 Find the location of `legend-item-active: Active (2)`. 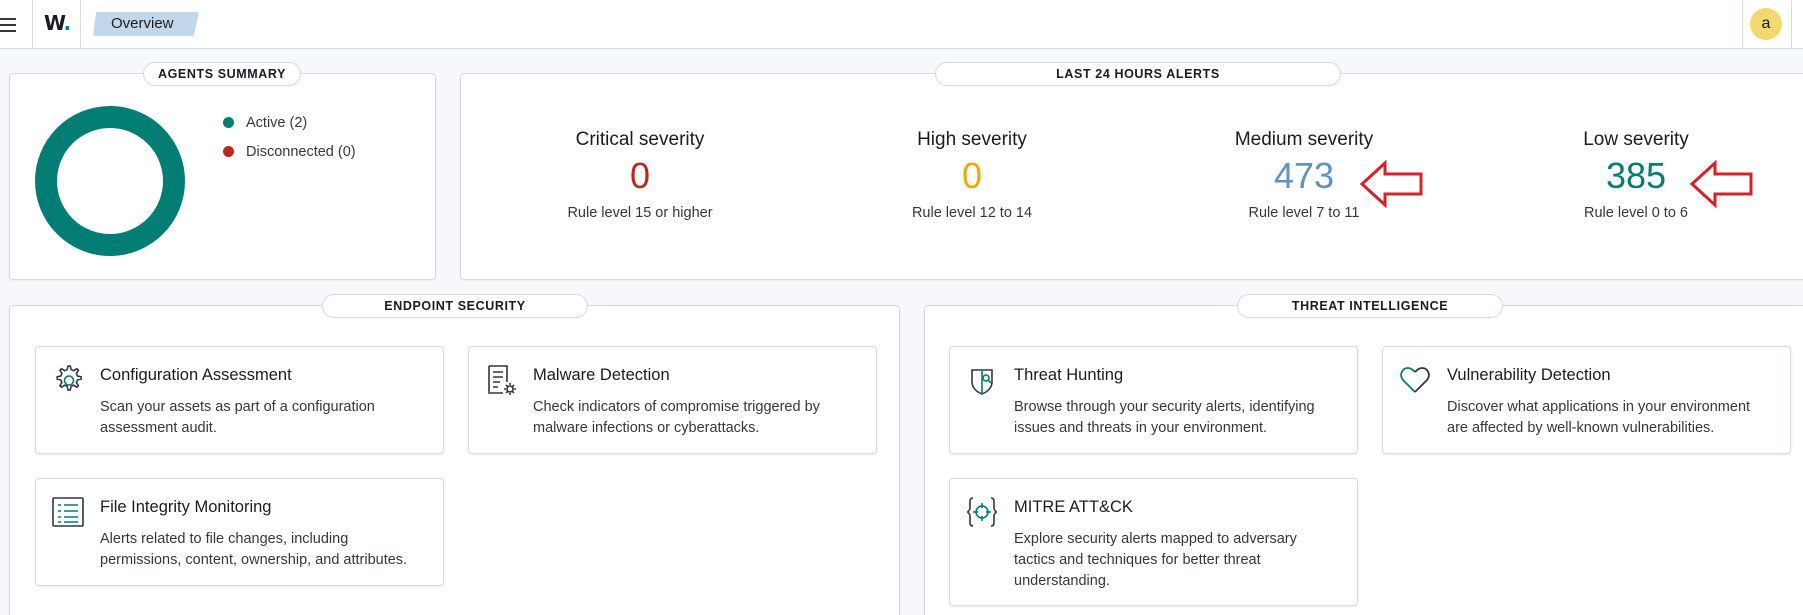

legend-item-active: Active (2) is located at coordinates (265, 123).